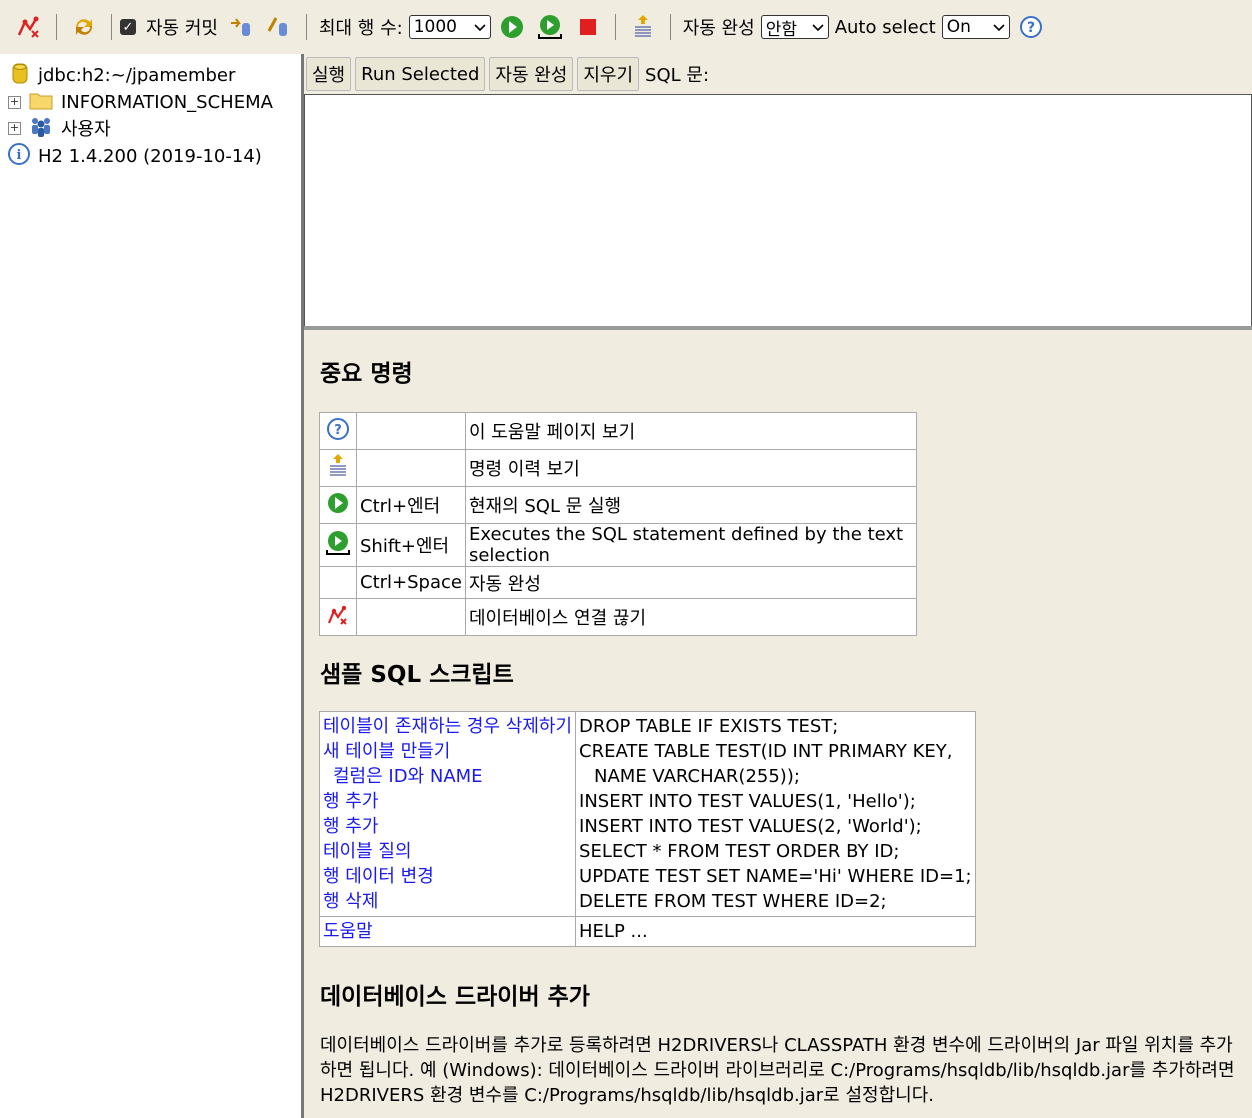 This screenshot has height=1118, width=1252. Describe the element at coordinates (794, 27) in the screenshot. I see `autocomplete-select: 안함` at that location.